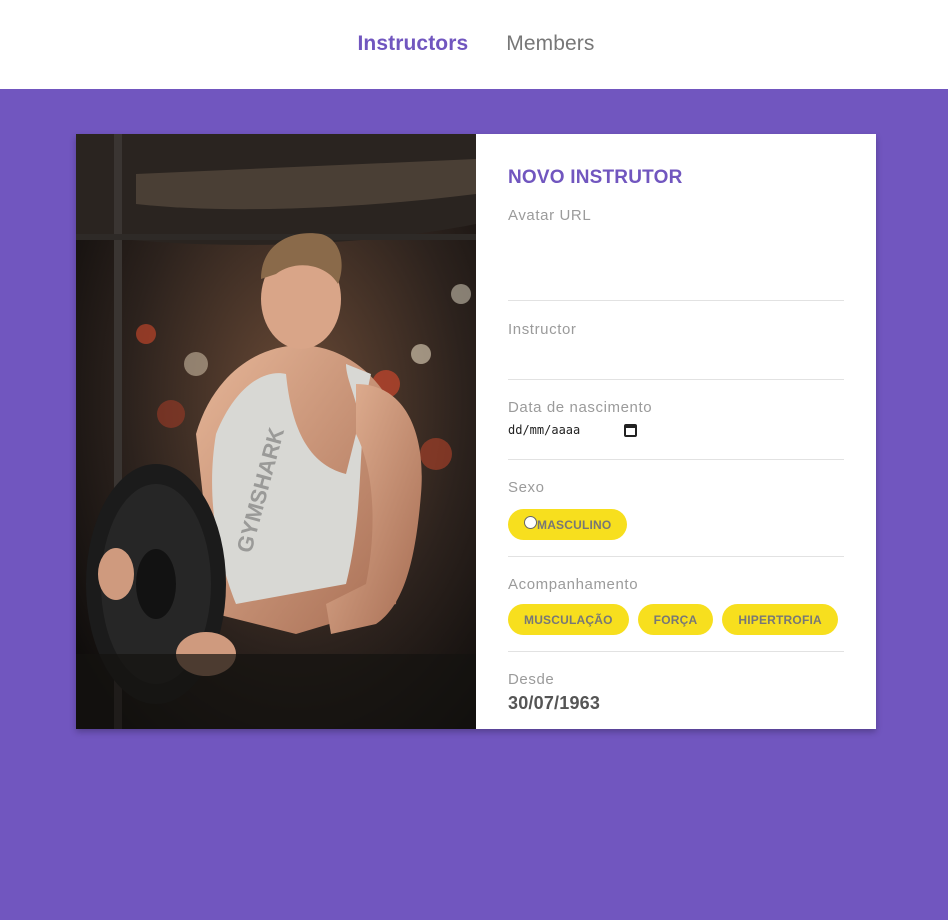 The image size is (948, 920). I want to click on instructor-input, so click(676, 355).